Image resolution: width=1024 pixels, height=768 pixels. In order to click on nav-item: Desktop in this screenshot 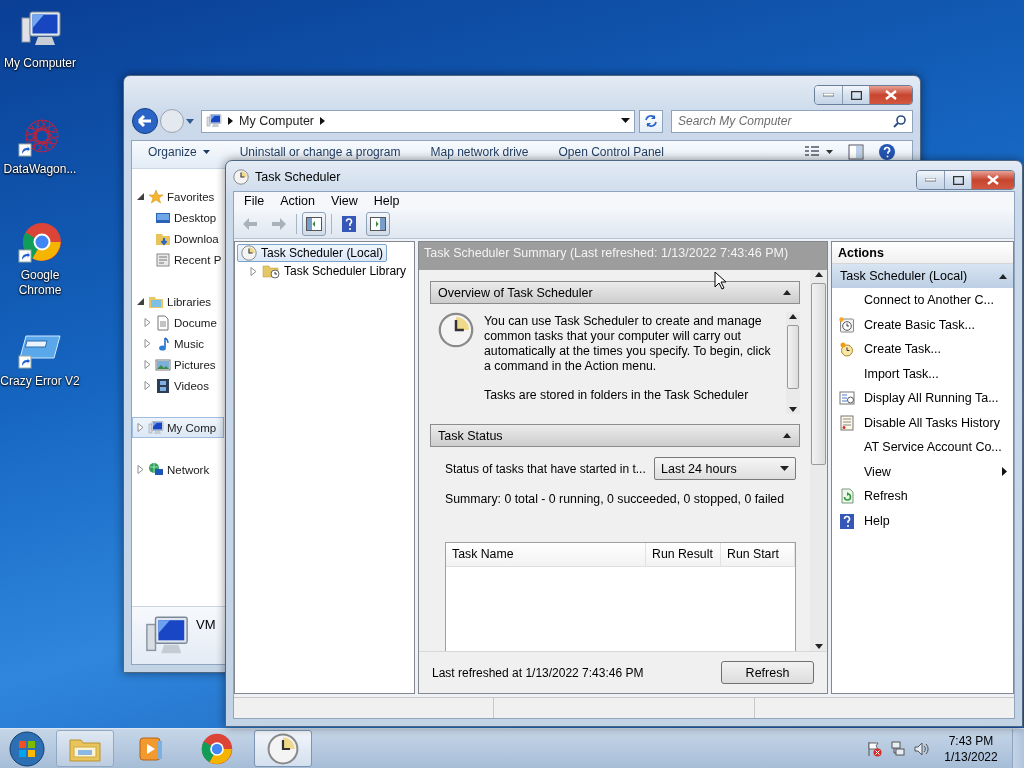, I will do `click(178, 217)`.